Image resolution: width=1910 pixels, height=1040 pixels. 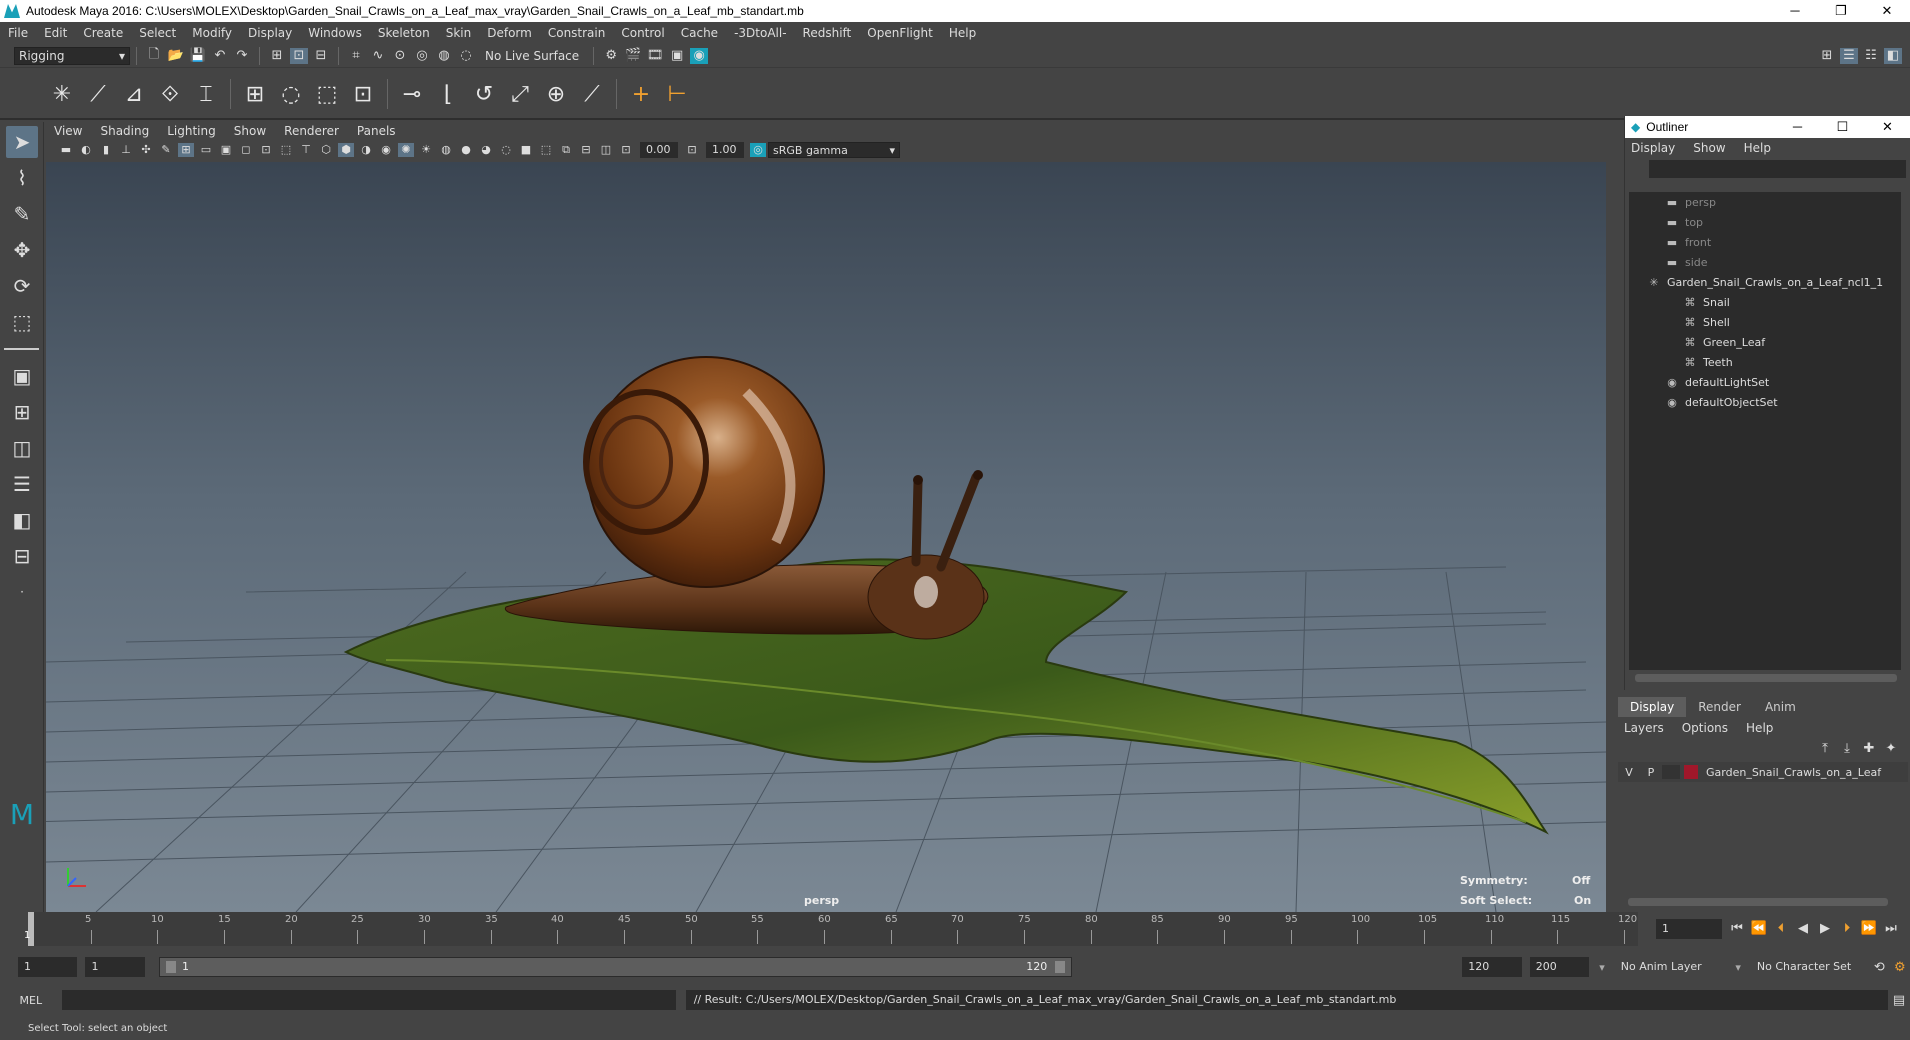 What do you see at coordinates (22, 448) in the screenshot?
I see `side-by-side-layout-icon: ◫` at bounding box center [22, 448].